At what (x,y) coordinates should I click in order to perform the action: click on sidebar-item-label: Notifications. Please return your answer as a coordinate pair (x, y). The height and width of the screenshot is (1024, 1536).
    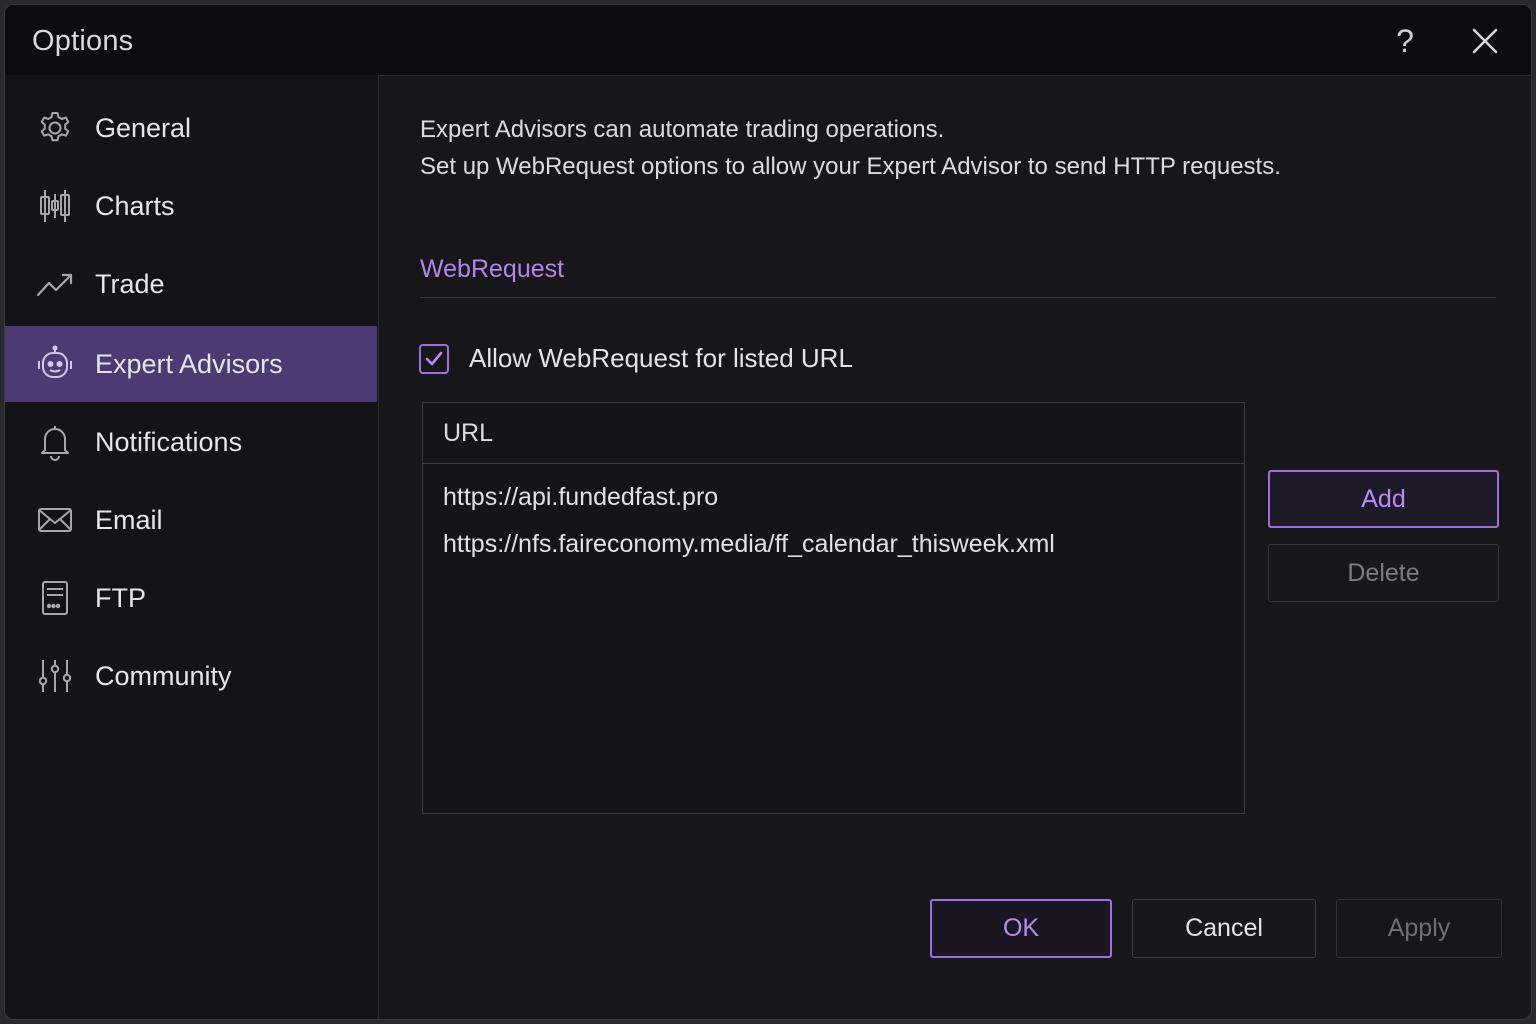
    Looking at the image, I should click on (169, 441).